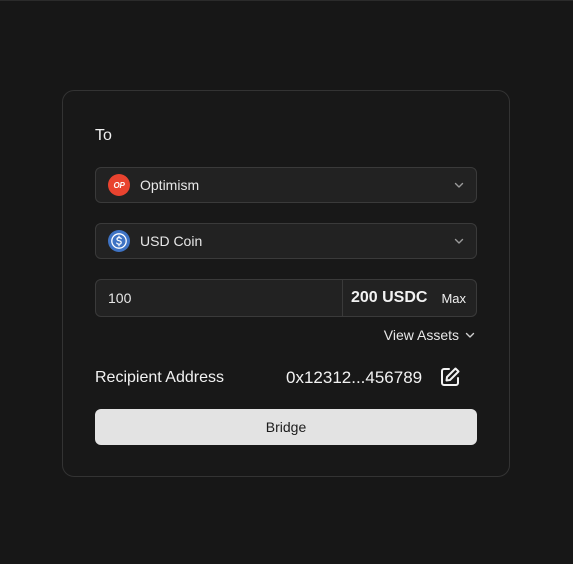 The image size is (573, 564). What do you see at coordinates (286, 241) in the screenshot?
I see `token-select: USD Coin` at bounding box center [286, 241].